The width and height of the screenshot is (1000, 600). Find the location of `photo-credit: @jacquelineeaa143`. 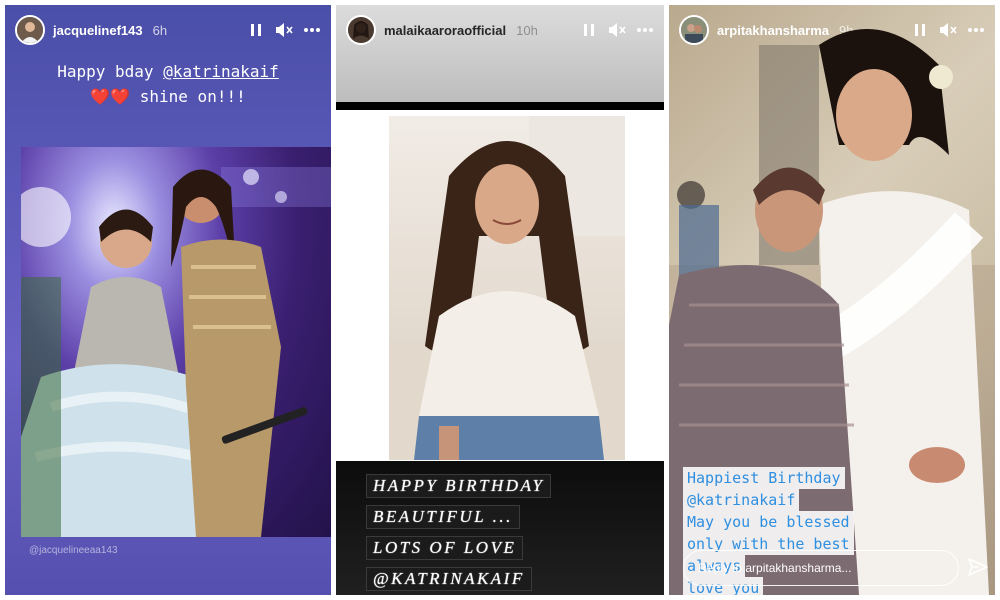

photo-credit: @jacquelineeaa143 is located at coordinates (73, 550).